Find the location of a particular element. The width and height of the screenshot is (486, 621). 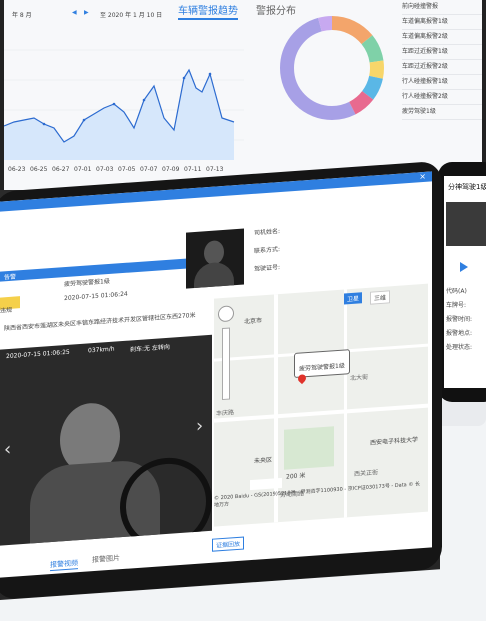

x-tick: 06-27 is located at coordinates (61, 169).